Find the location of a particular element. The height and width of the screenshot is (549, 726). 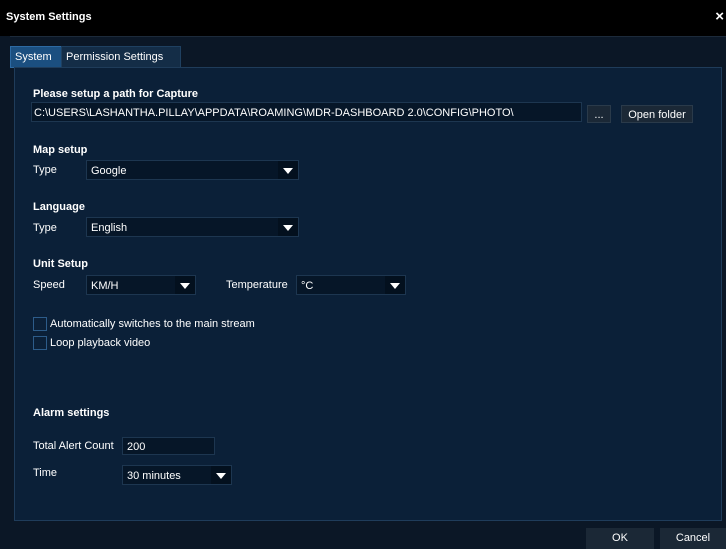

language-heading: Language is located at coordinates (59, 207).